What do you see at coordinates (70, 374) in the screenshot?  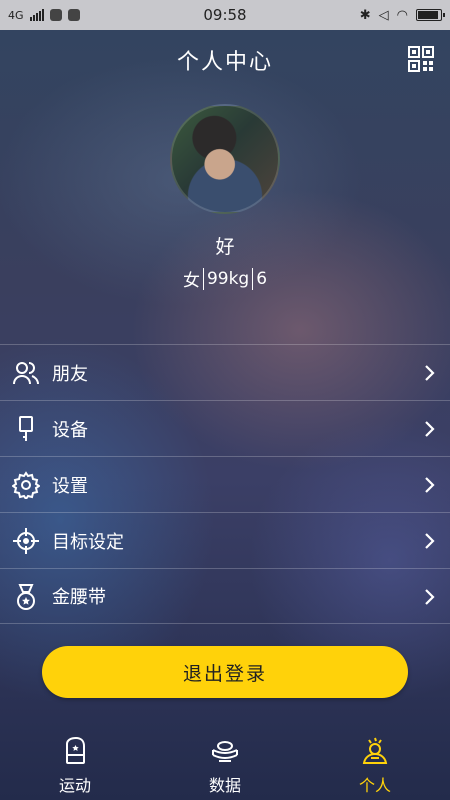 I see `menu-item-label: 朋友` at bounding box center [70, 374].